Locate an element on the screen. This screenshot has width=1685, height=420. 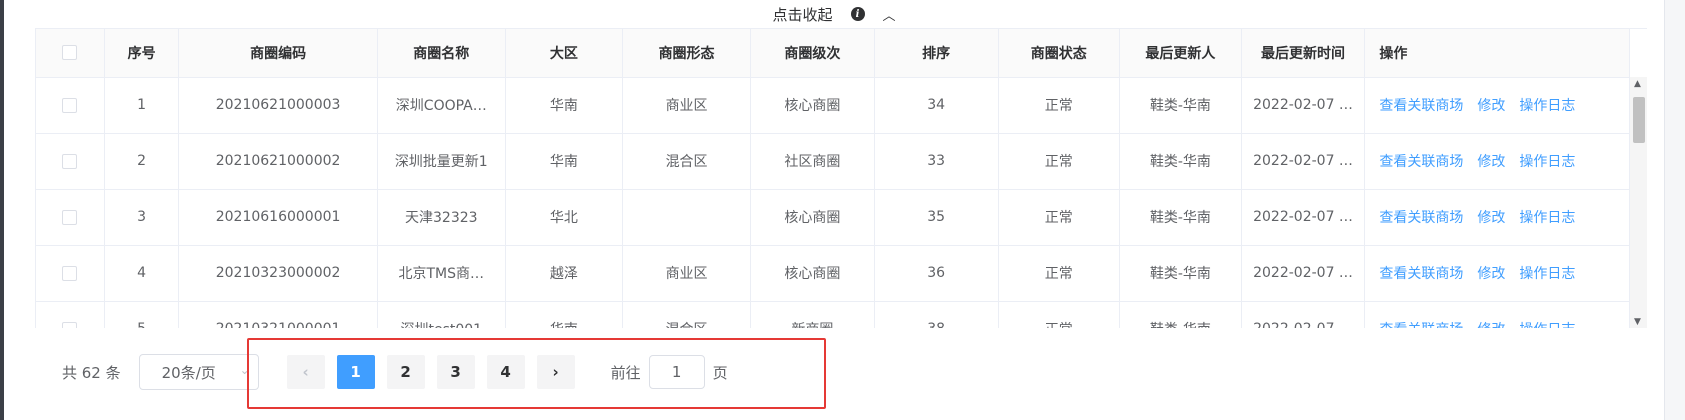
table-cell: 34 is located at coordinates (936, 105).